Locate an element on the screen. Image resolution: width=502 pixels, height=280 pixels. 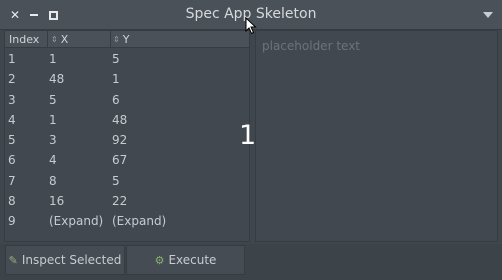
cell-index: 8 is located at coordinates (12, 201).